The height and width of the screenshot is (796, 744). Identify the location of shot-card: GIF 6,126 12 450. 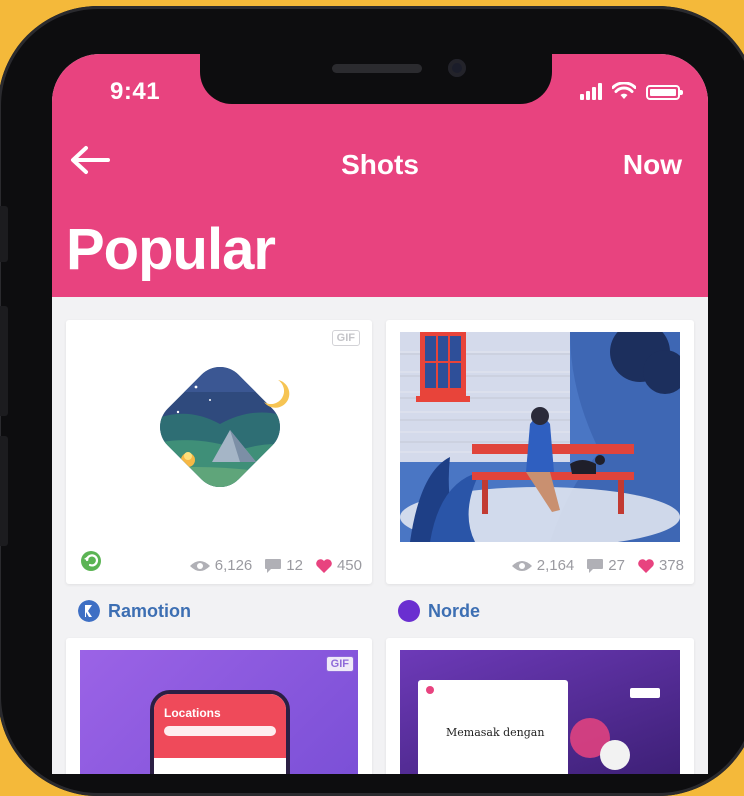
(219, 452).